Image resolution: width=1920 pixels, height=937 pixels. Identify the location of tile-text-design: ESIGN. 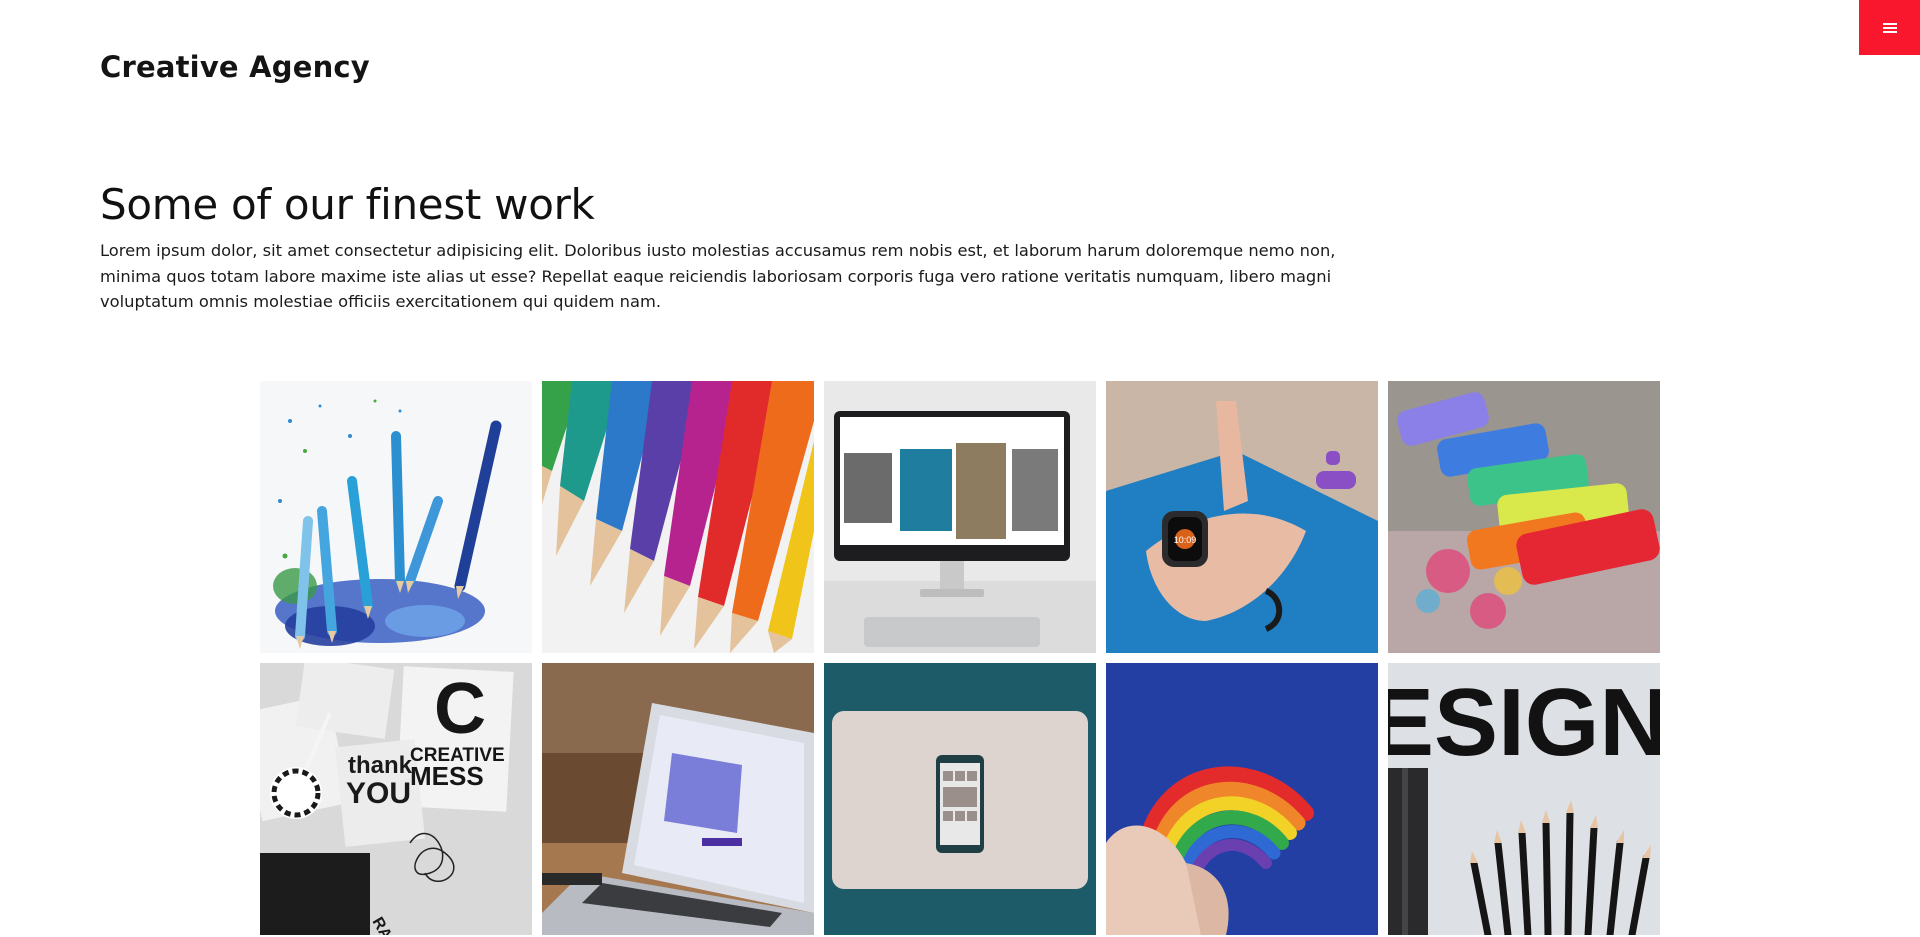
(1524, 722).